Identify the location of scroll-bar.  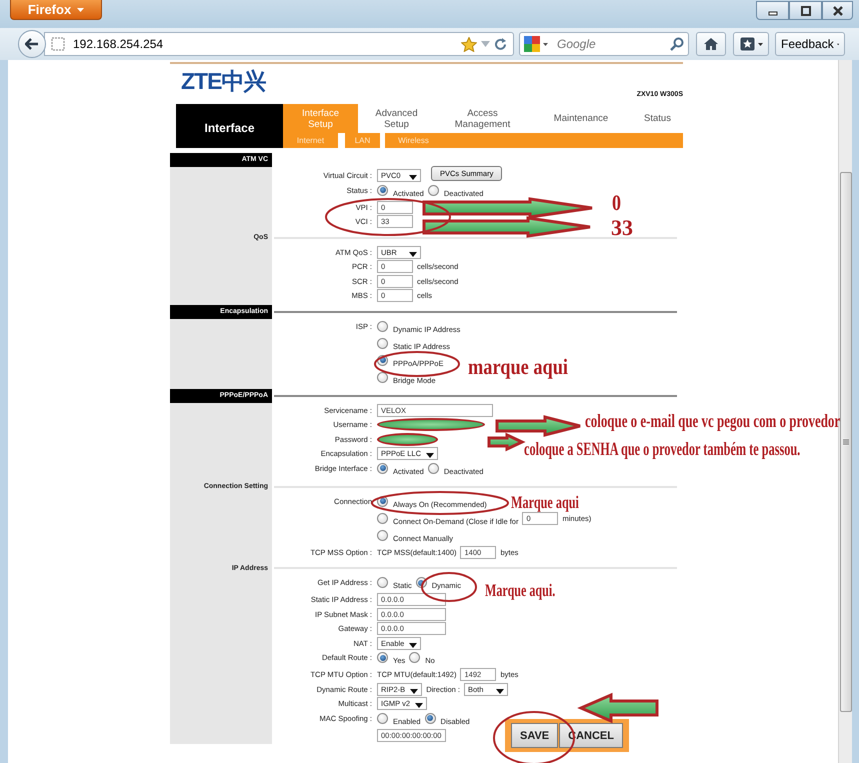
(845, 411).